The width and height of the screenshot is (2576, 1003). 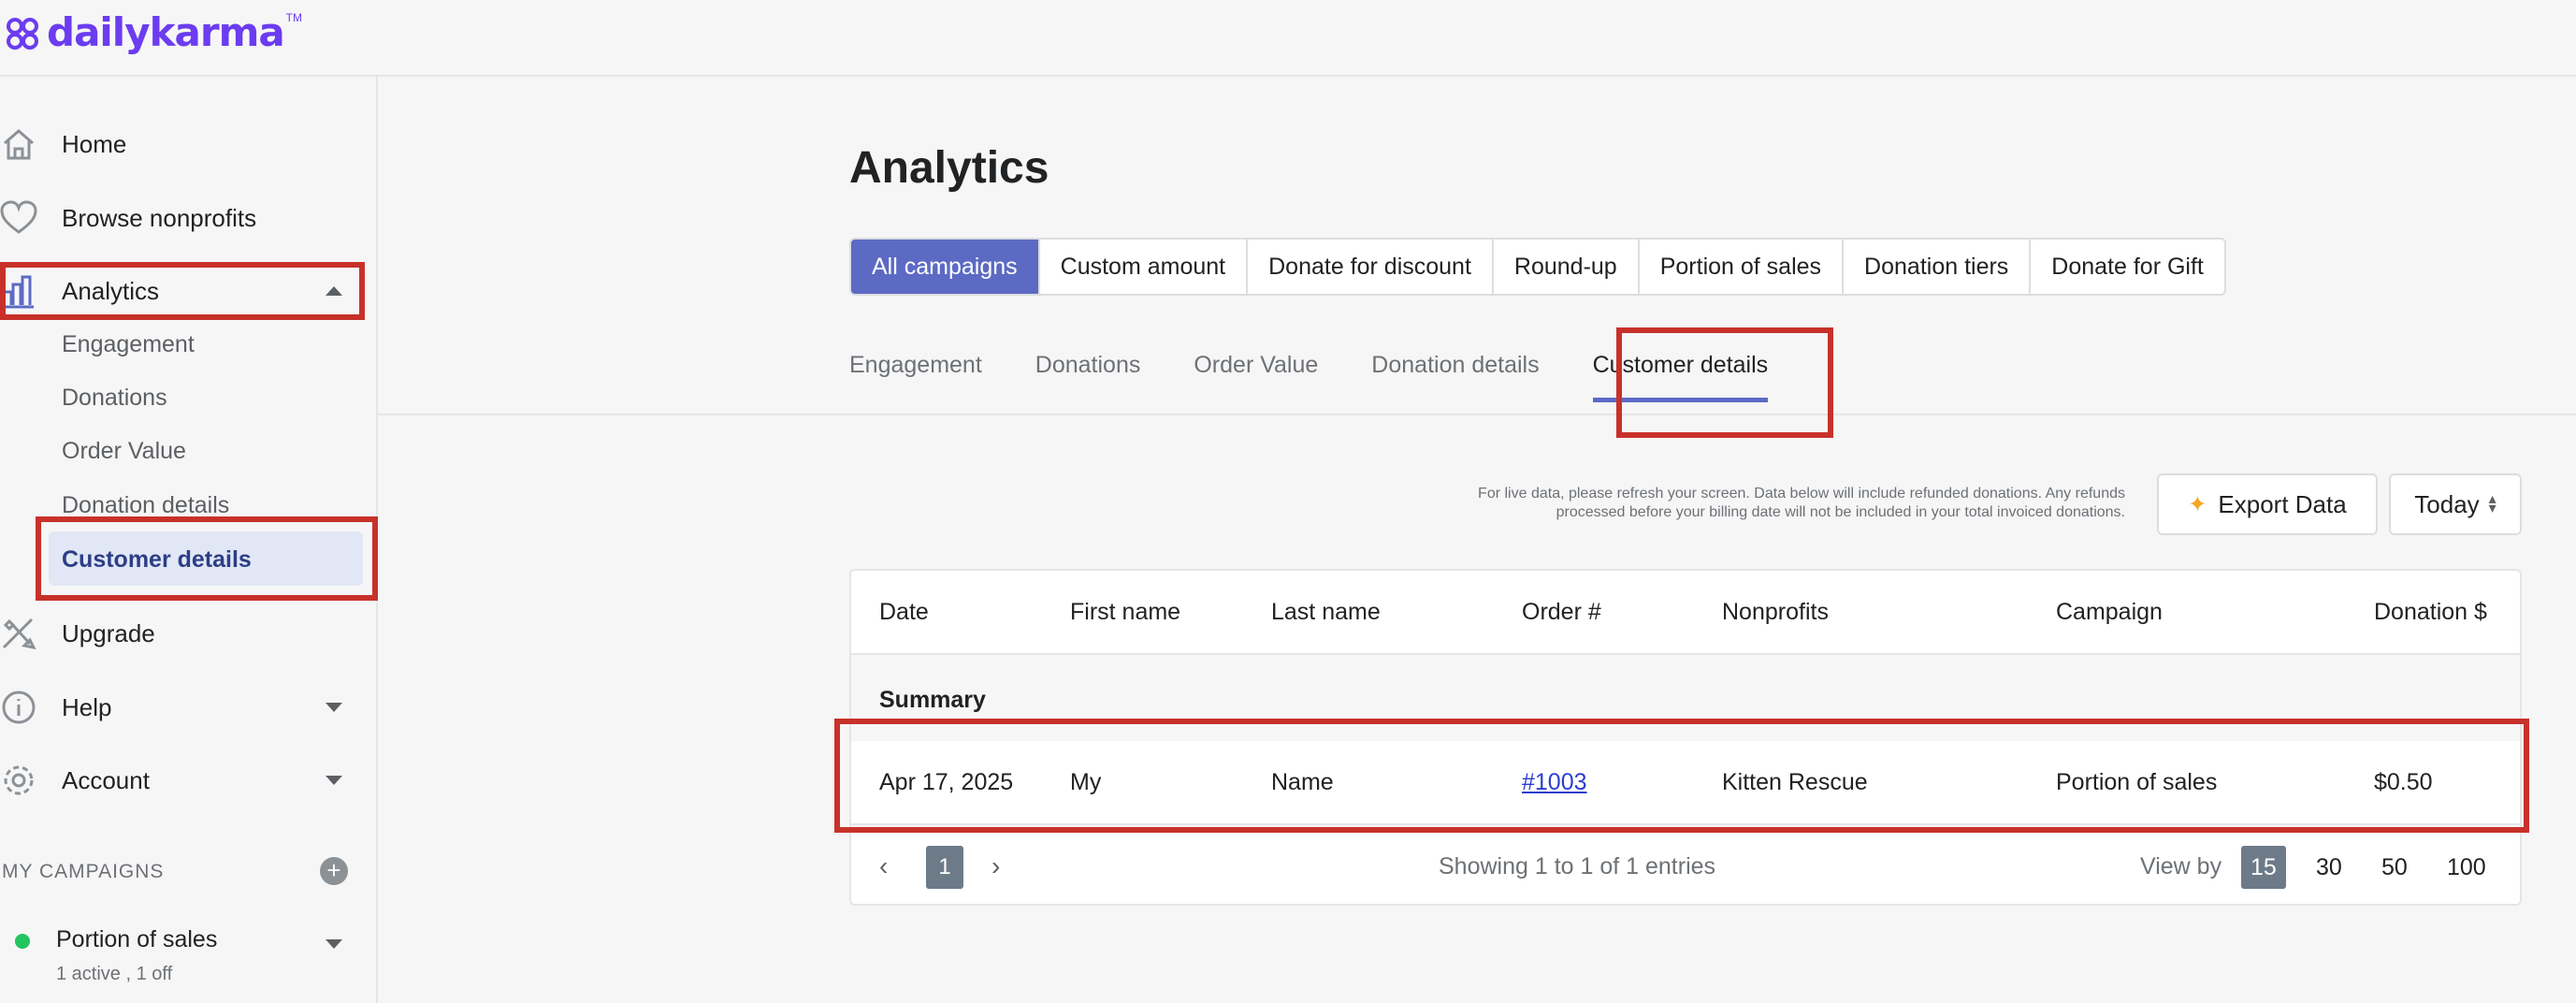 What do you see at coordinates (2430, 612) in the screenshot?
I see `column-header-donation: Donation $` at bounding box center [2430, 612].